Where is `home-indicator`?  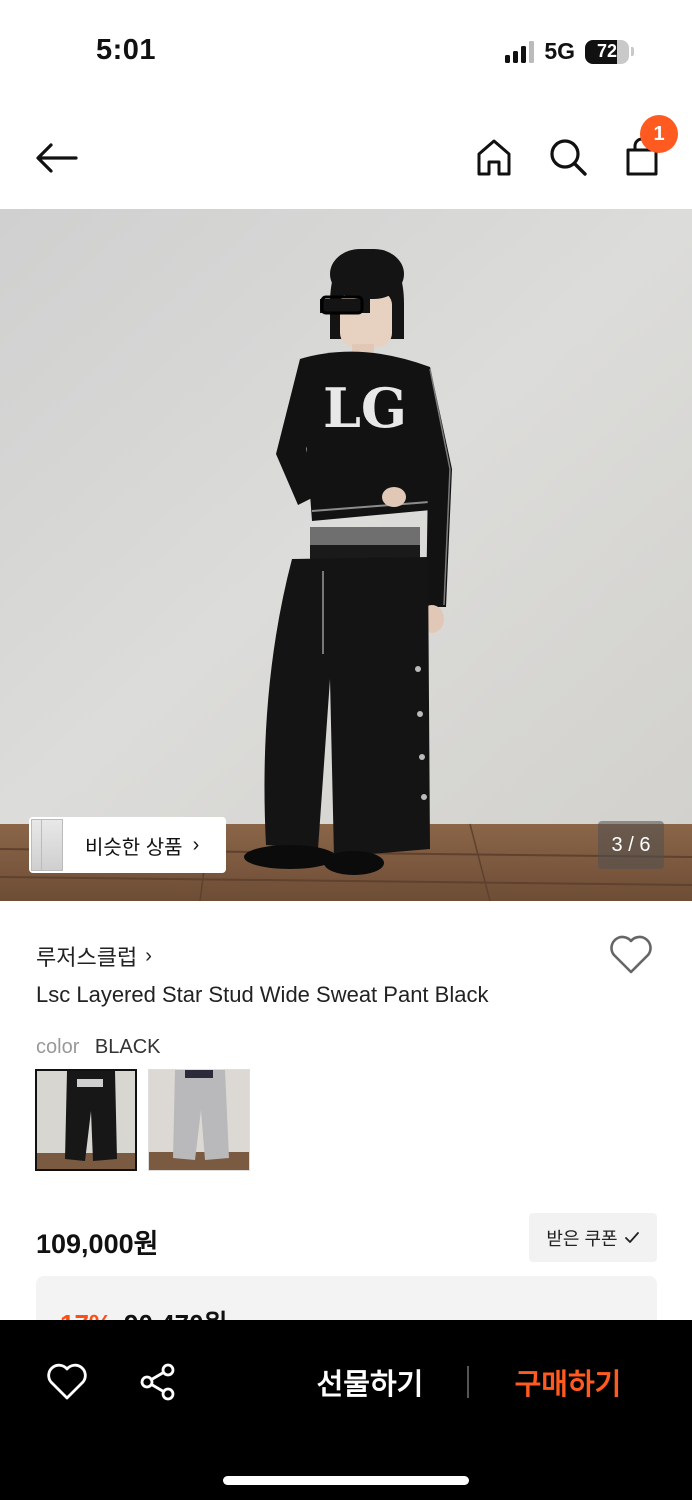
home-indicator is located at coordinates (346, 1480).